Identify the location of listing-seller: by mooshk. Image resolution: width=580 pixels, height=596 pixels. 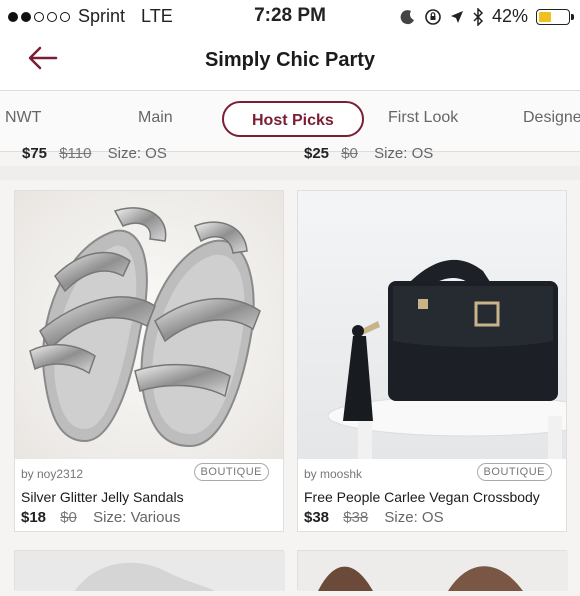
(333, 474).